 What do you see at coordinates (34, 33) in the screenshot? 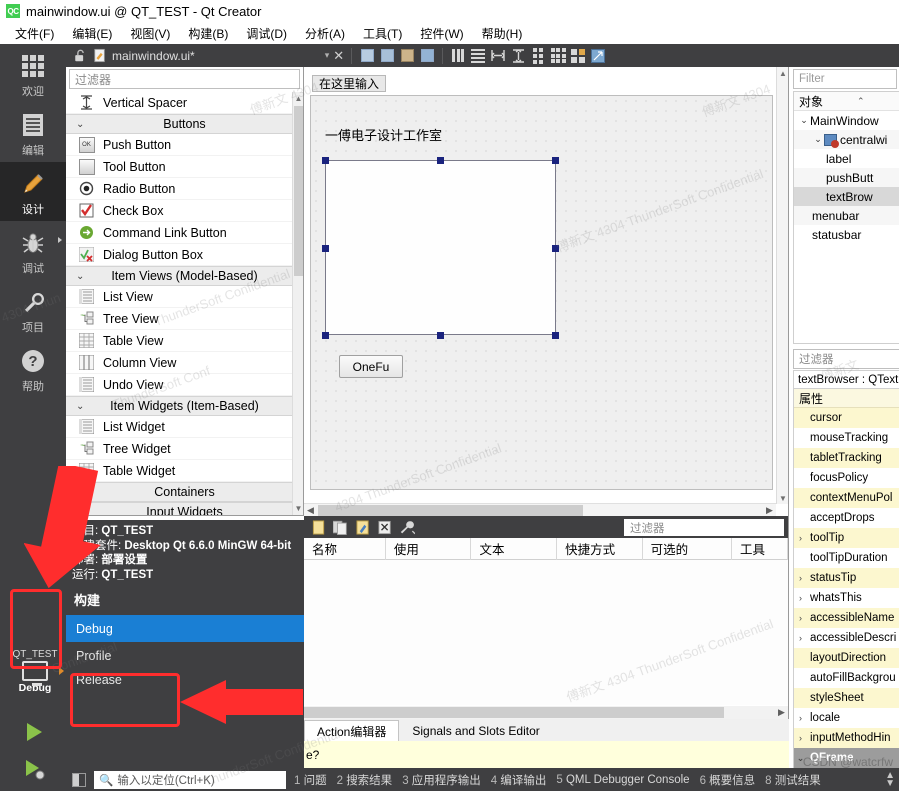
I see `menu-item-0: 文件(F)` at bounding box center [34, 33].